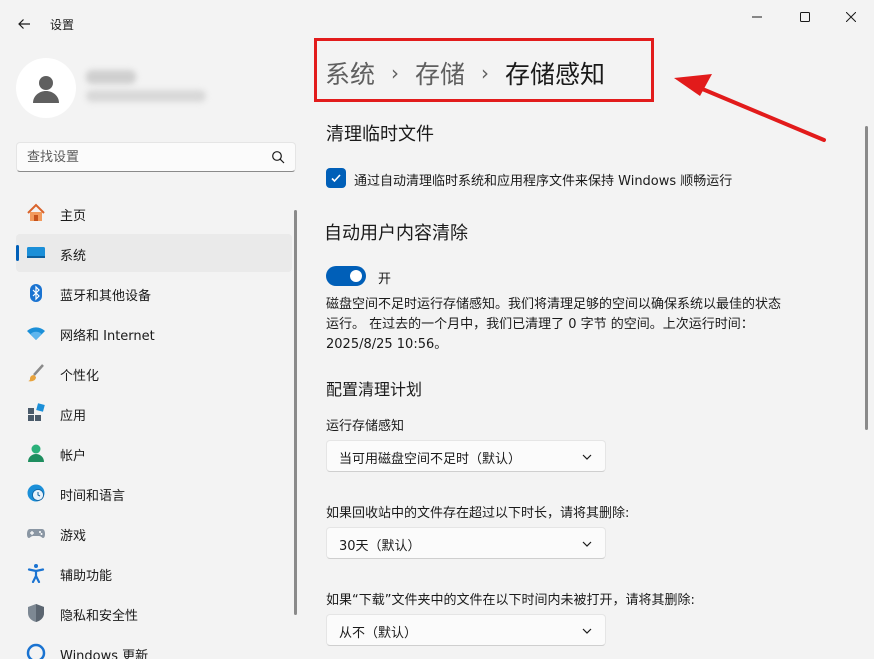  Describe the element at coordinates (154, 613) in the screenshot. I see `sidebar-item-privacy-security: 隐私和安全性` at that location.